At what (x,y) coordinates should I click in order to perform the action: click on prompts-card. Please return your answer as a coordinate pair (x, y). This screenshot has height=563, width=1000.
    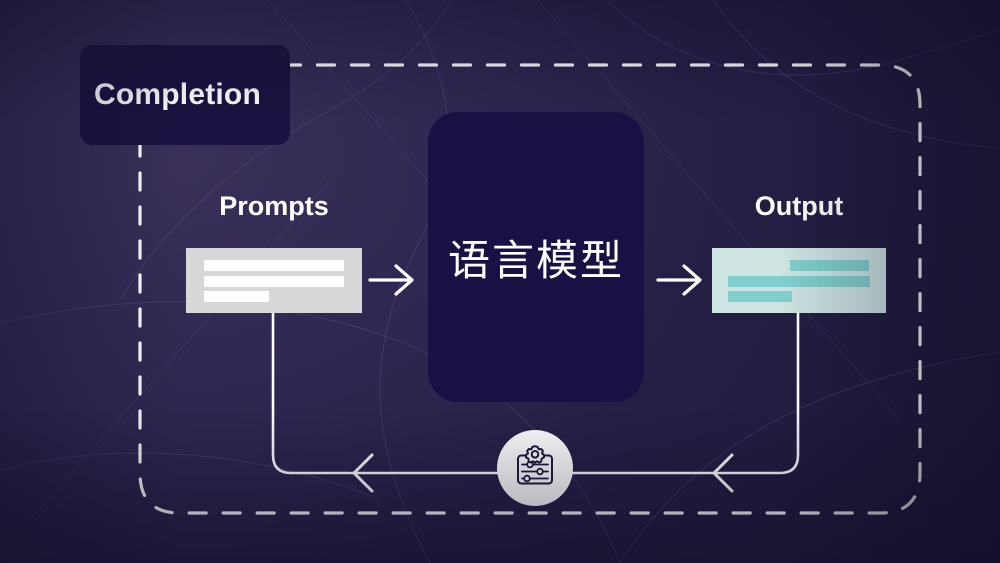
    Looking at the image, I should click on (274, 280).